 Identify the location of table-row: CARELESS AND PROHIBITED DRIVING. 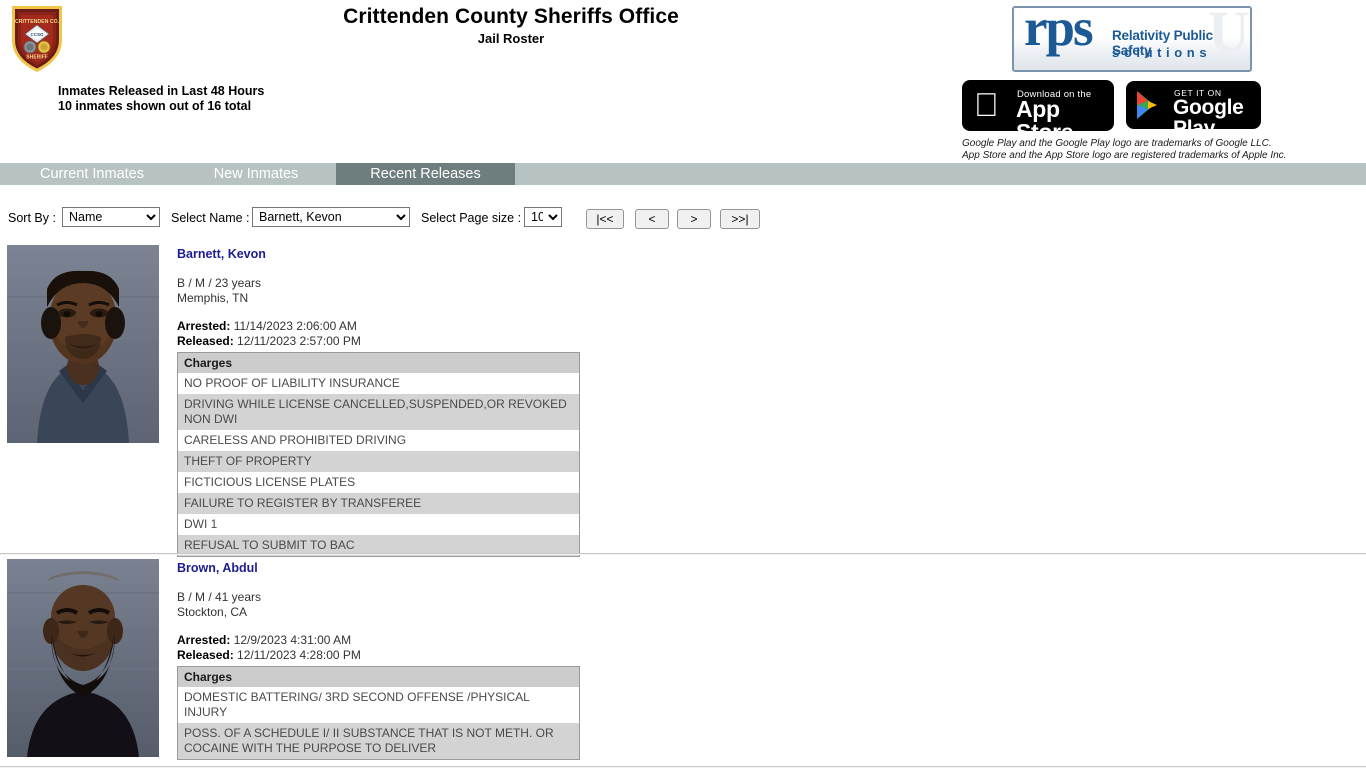
(378, 440).